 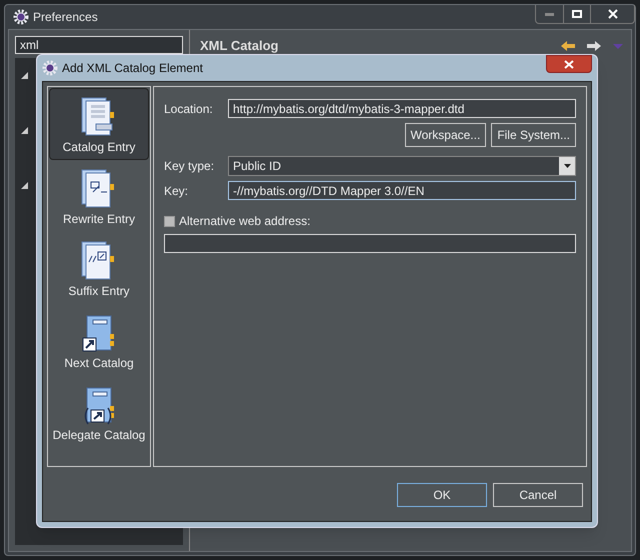 I want to click on dialog-button: OK, so click(x=442, y=495).